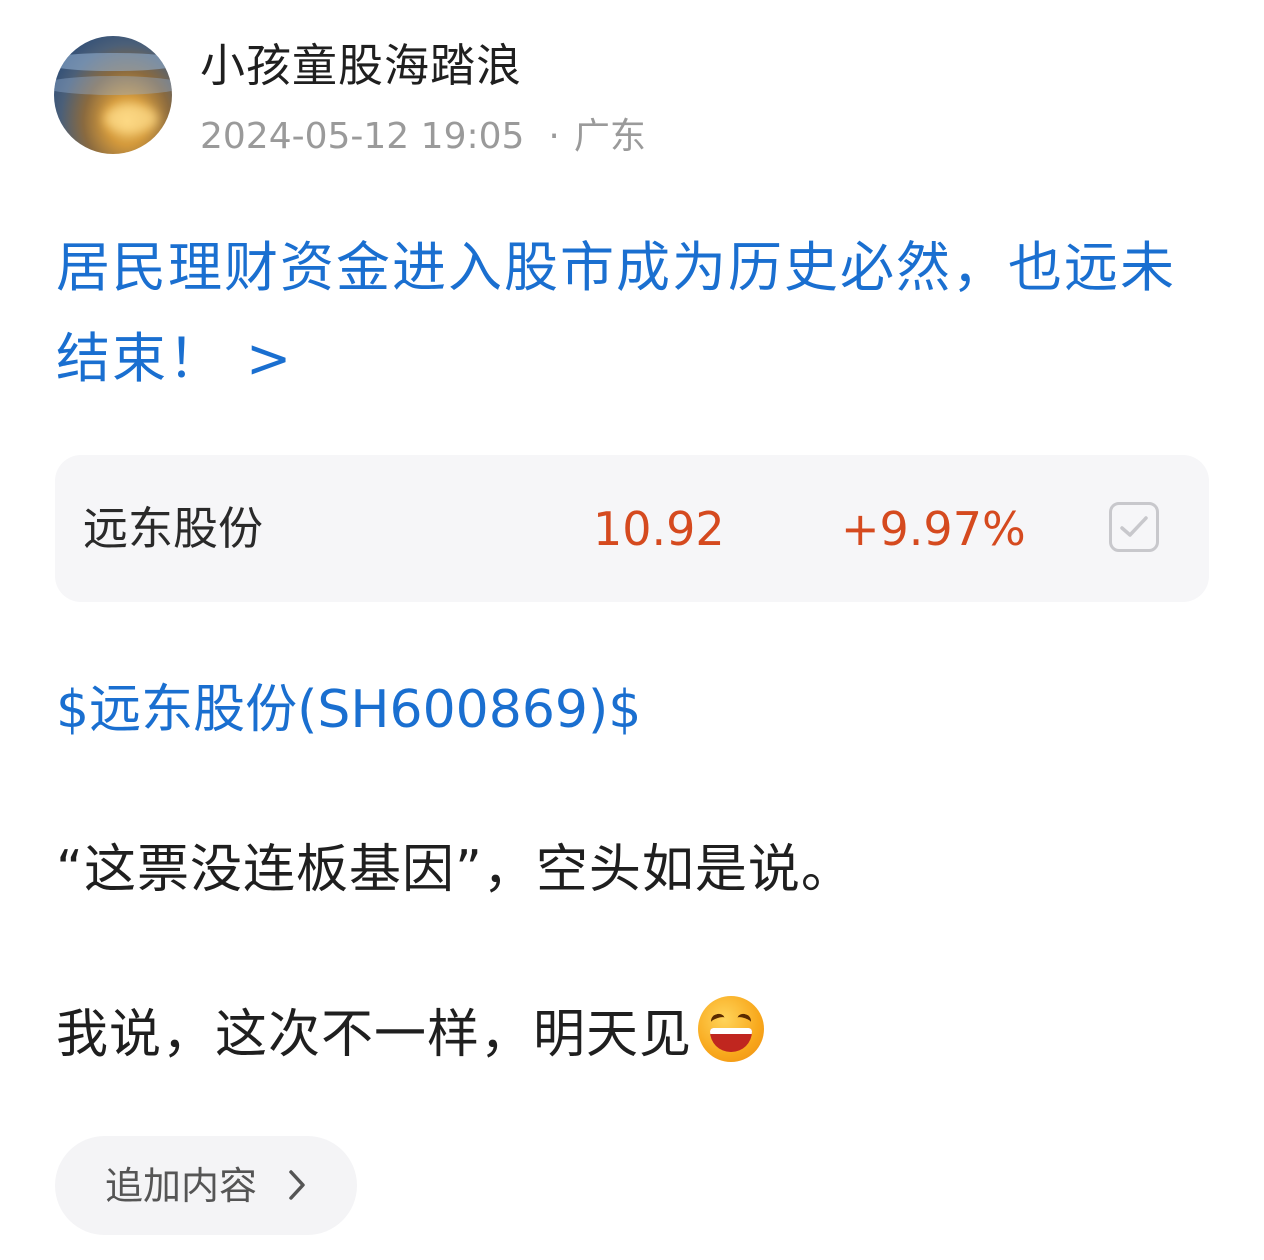  Describe the element at coordinates (659, 529) in the screenshot. I see `stock-price: 10.92` at that location.